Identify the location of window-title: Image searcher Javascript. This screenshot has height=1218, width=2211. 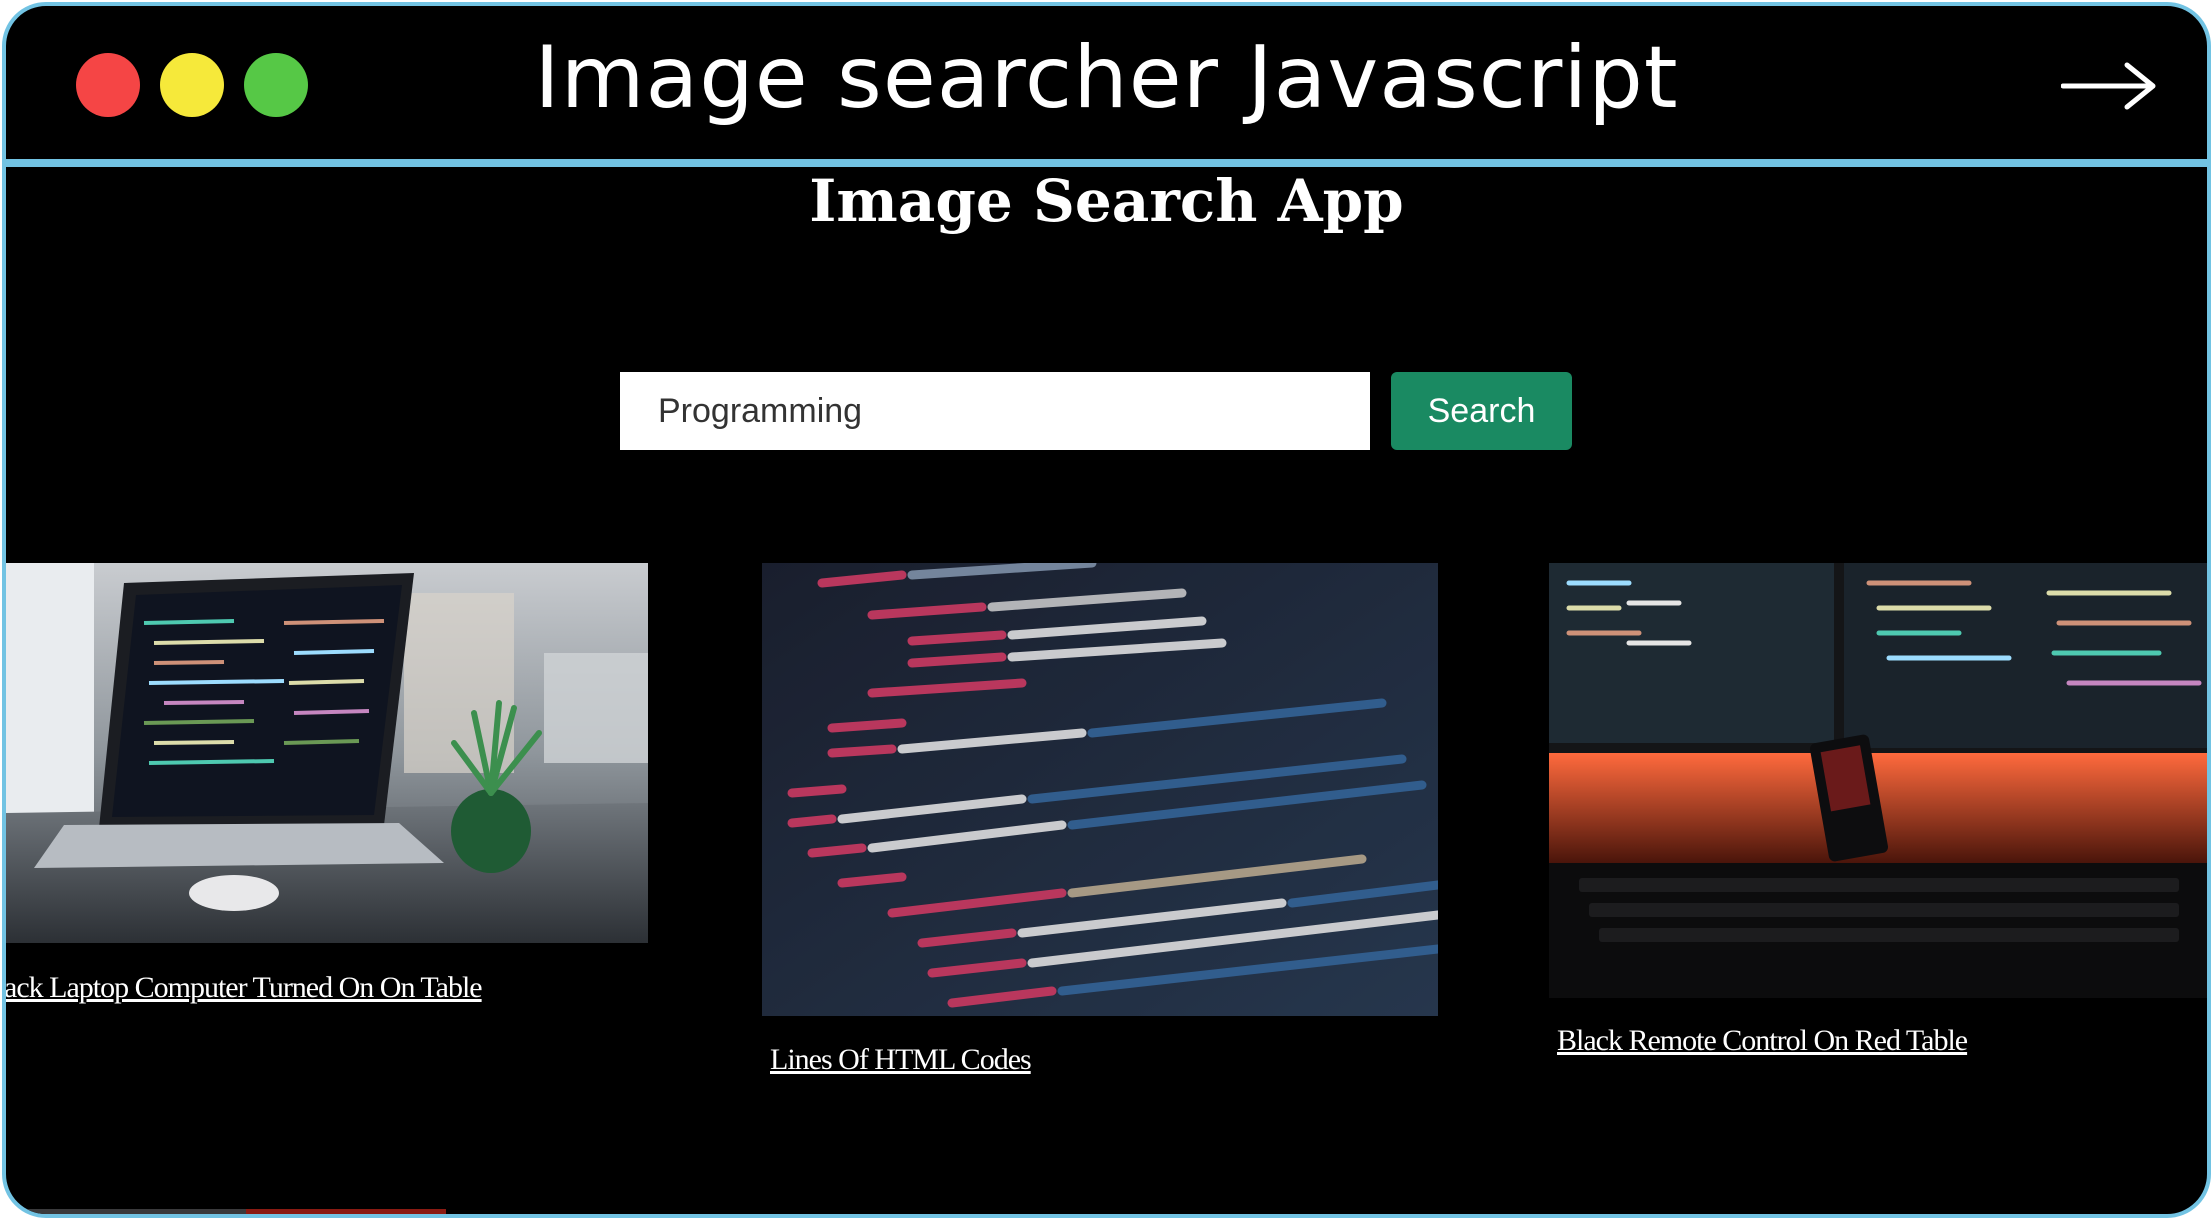
(1106, 78).